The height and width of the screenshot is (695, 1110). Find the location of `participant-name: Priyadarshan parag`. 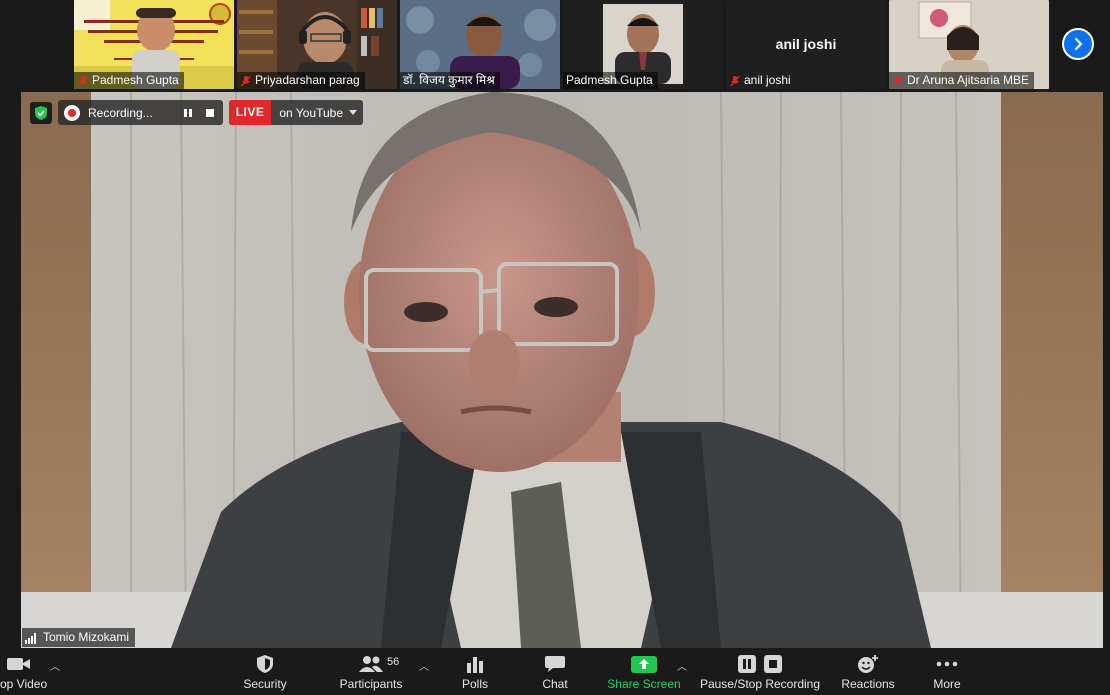

participant-name: Priyadarshan parag is located at coordinates (307, 80).